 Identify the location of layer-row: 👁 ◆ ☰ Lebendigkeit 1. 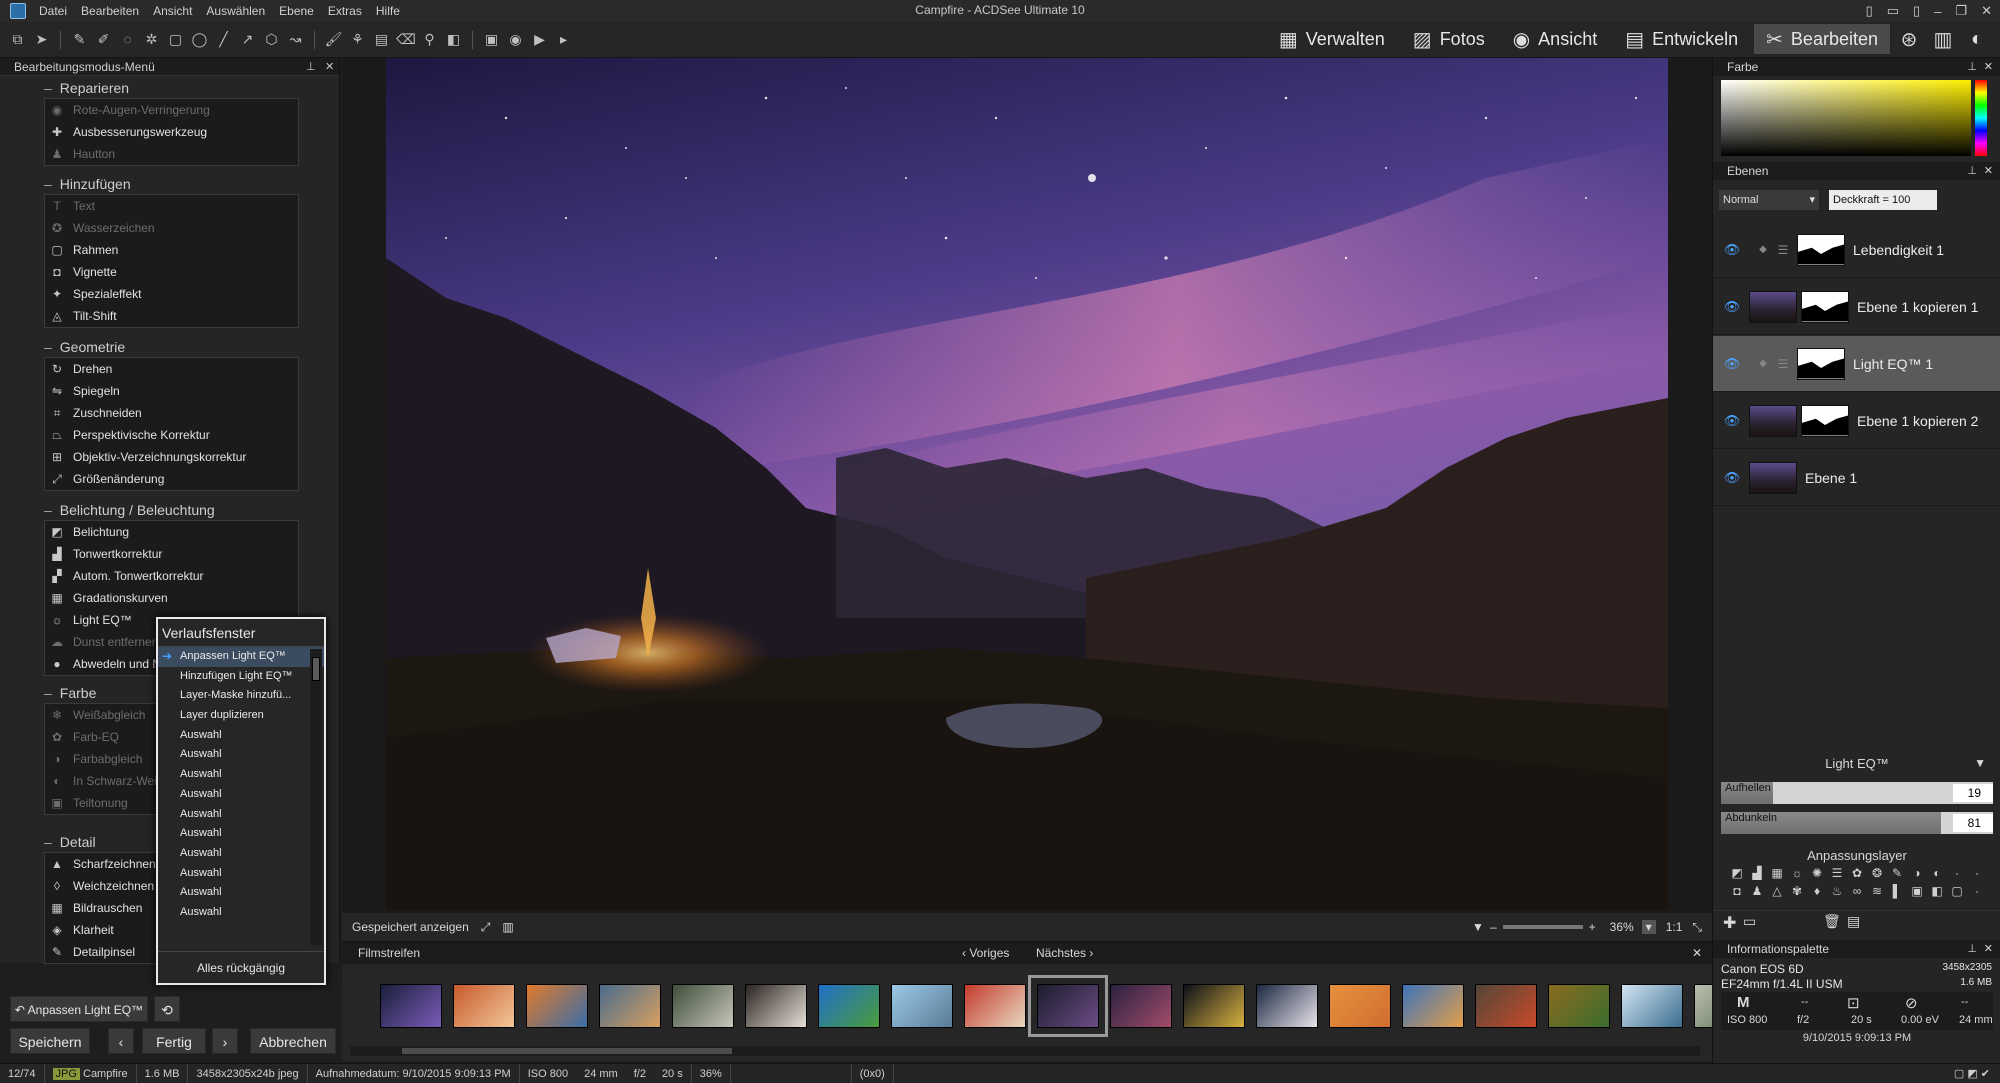
(1856, 250).